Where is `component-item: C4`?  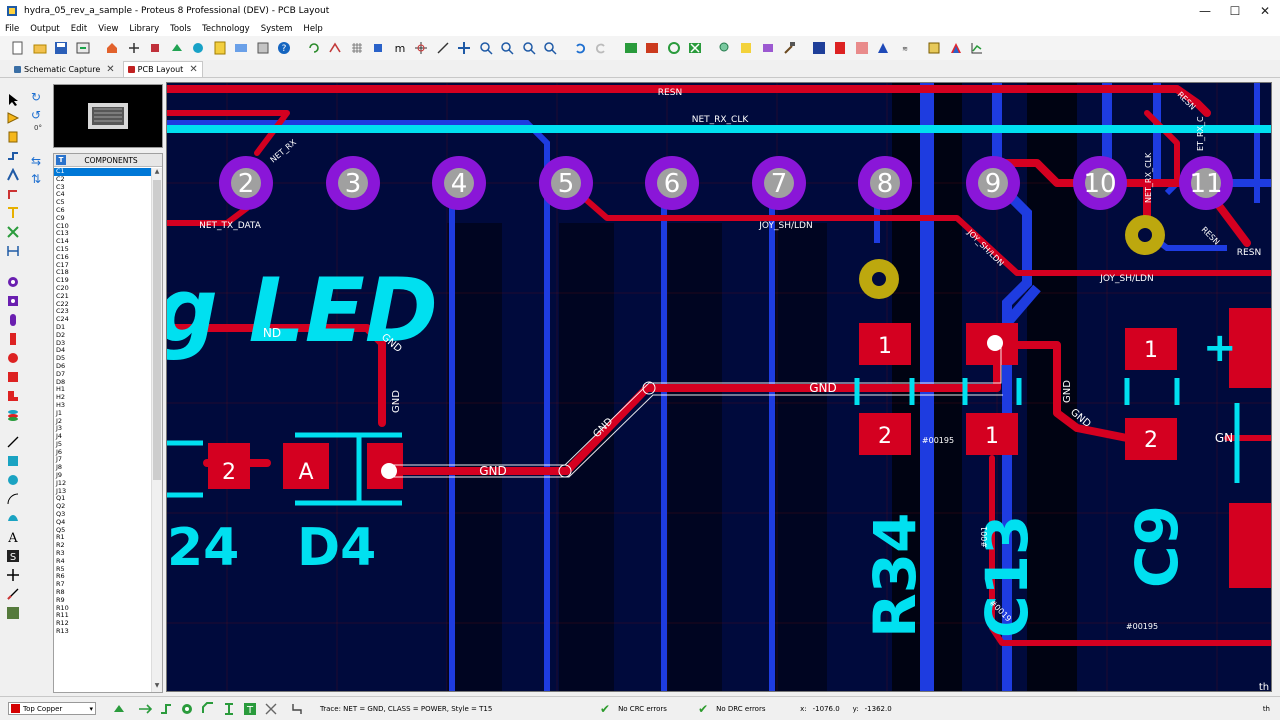
component-item: C4 is located at coordinates (103, 195).